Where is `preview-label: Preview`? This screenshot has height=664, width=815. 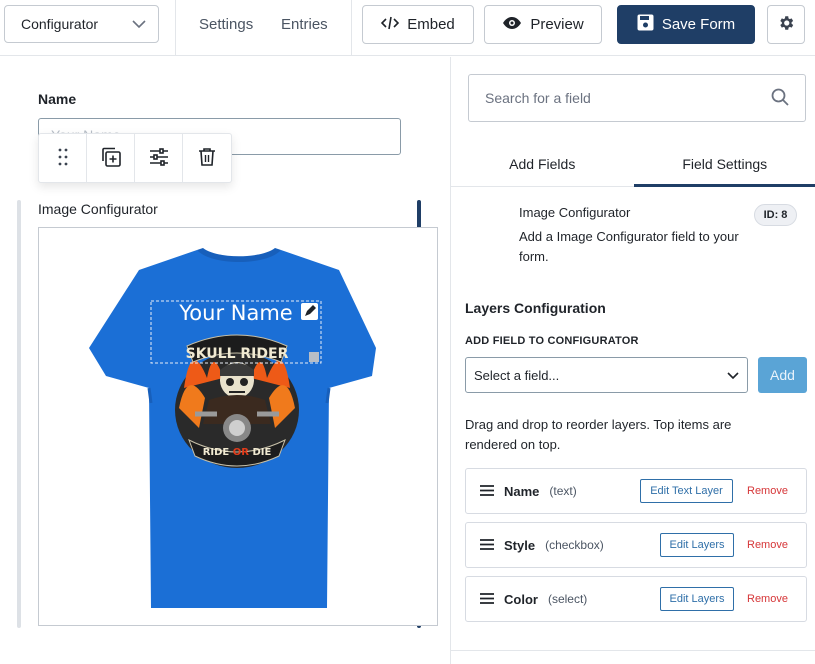 preview-label: Preview is located at coordinates (557, 24).